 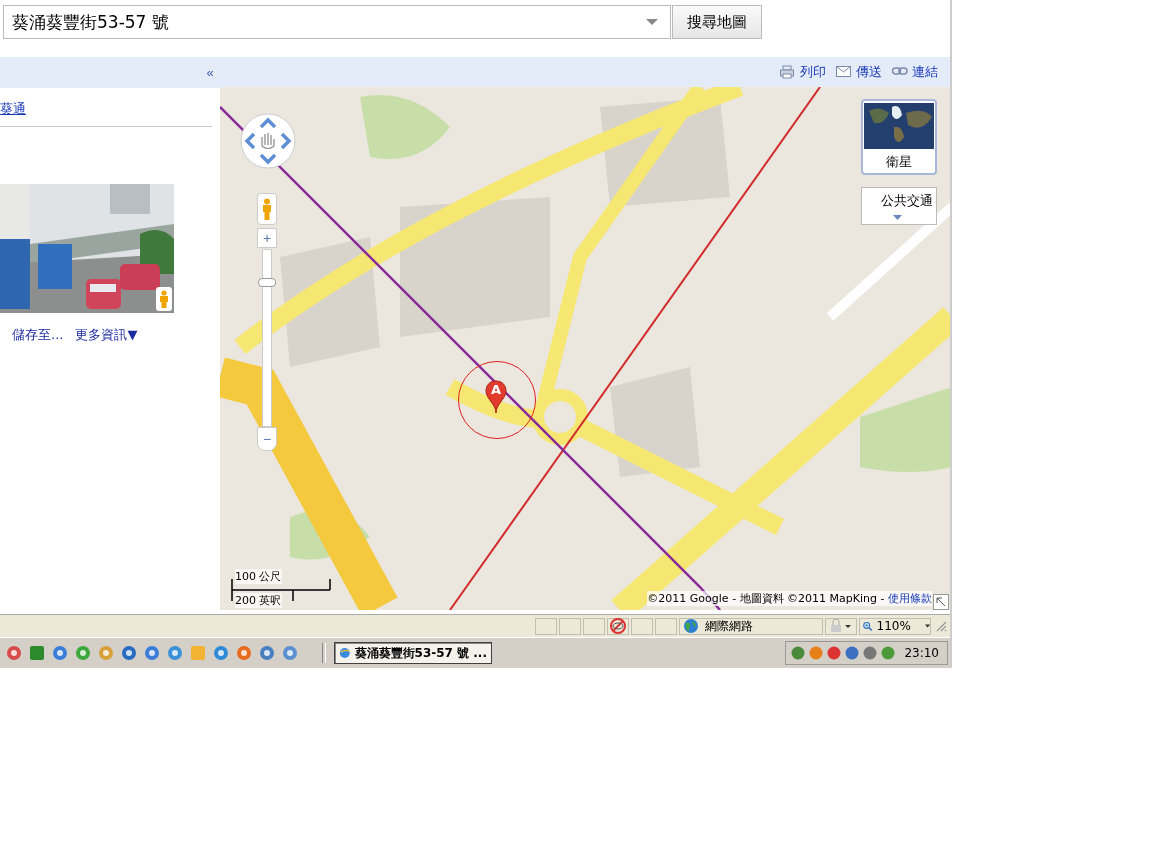 I want to click on more-info-link: 更多資訊▼, so click(x=106, y=335).